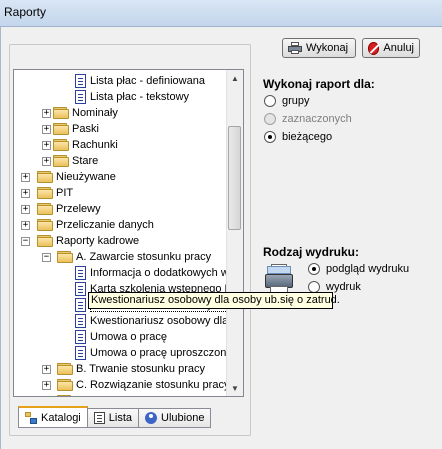 This screenshot has width=442, height=449. I want to click on tab-catalogs: Katalogi, so click(53, 417).